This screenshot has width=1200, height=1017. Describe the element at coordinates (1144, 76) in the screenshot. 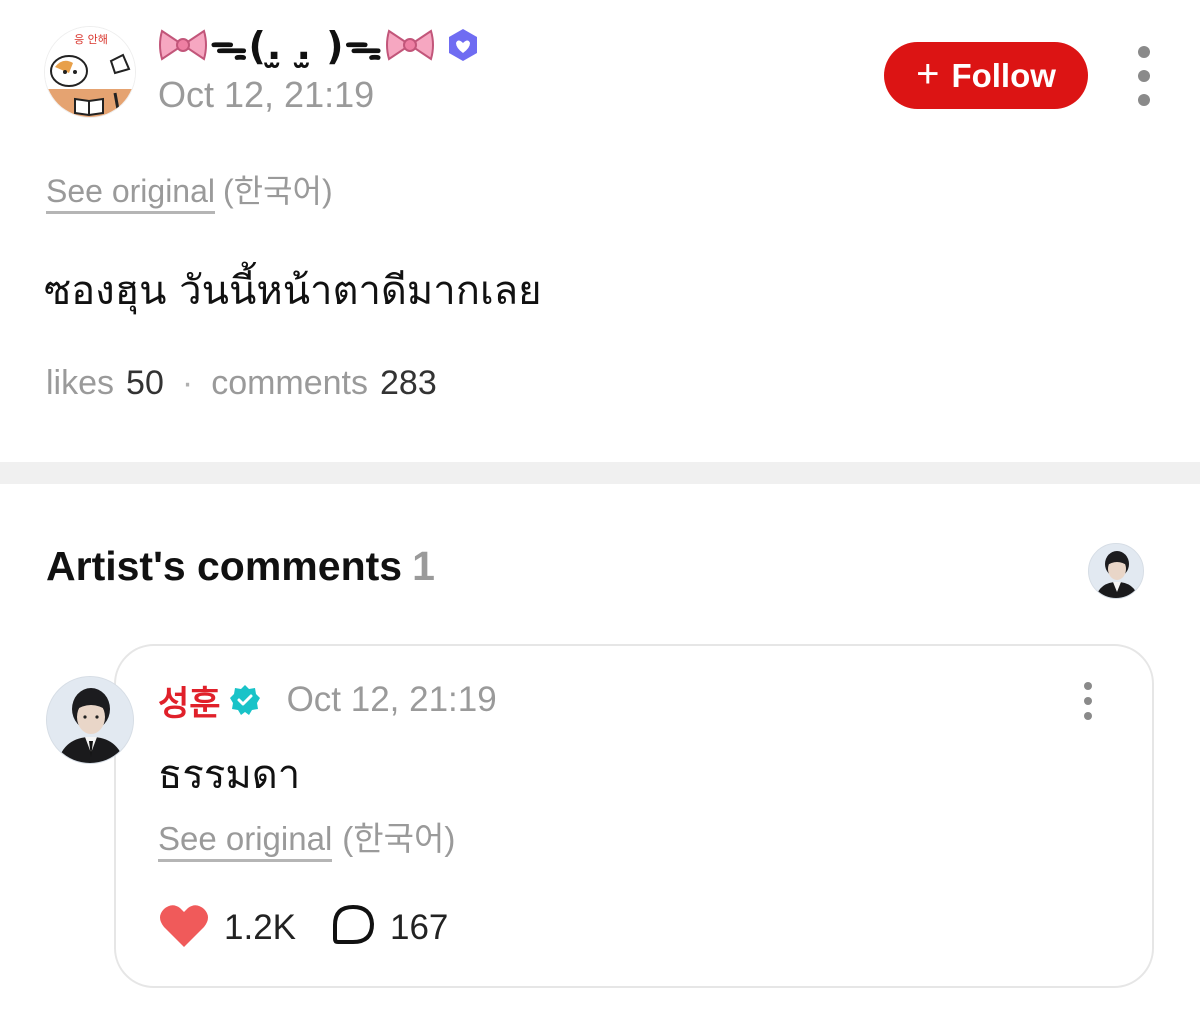

I see `more-vertical-icon` at that location.